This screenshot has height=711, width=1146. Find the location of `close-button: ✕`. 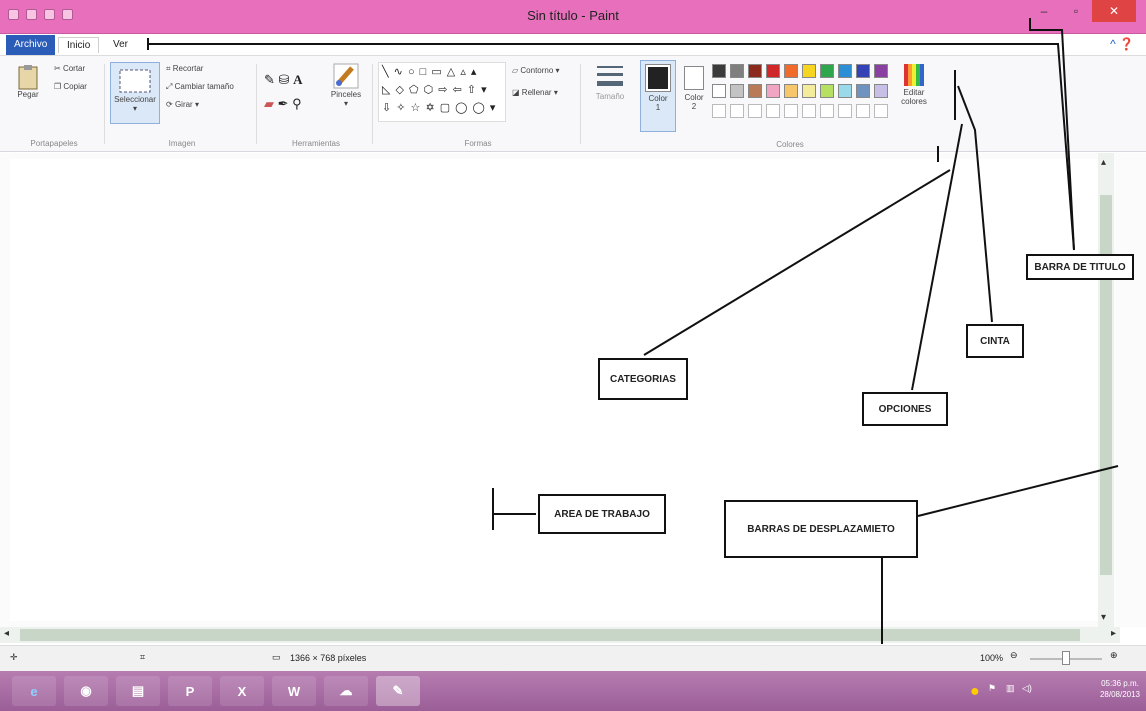

close-button: ✕ is located at coordinates (1114, 11).